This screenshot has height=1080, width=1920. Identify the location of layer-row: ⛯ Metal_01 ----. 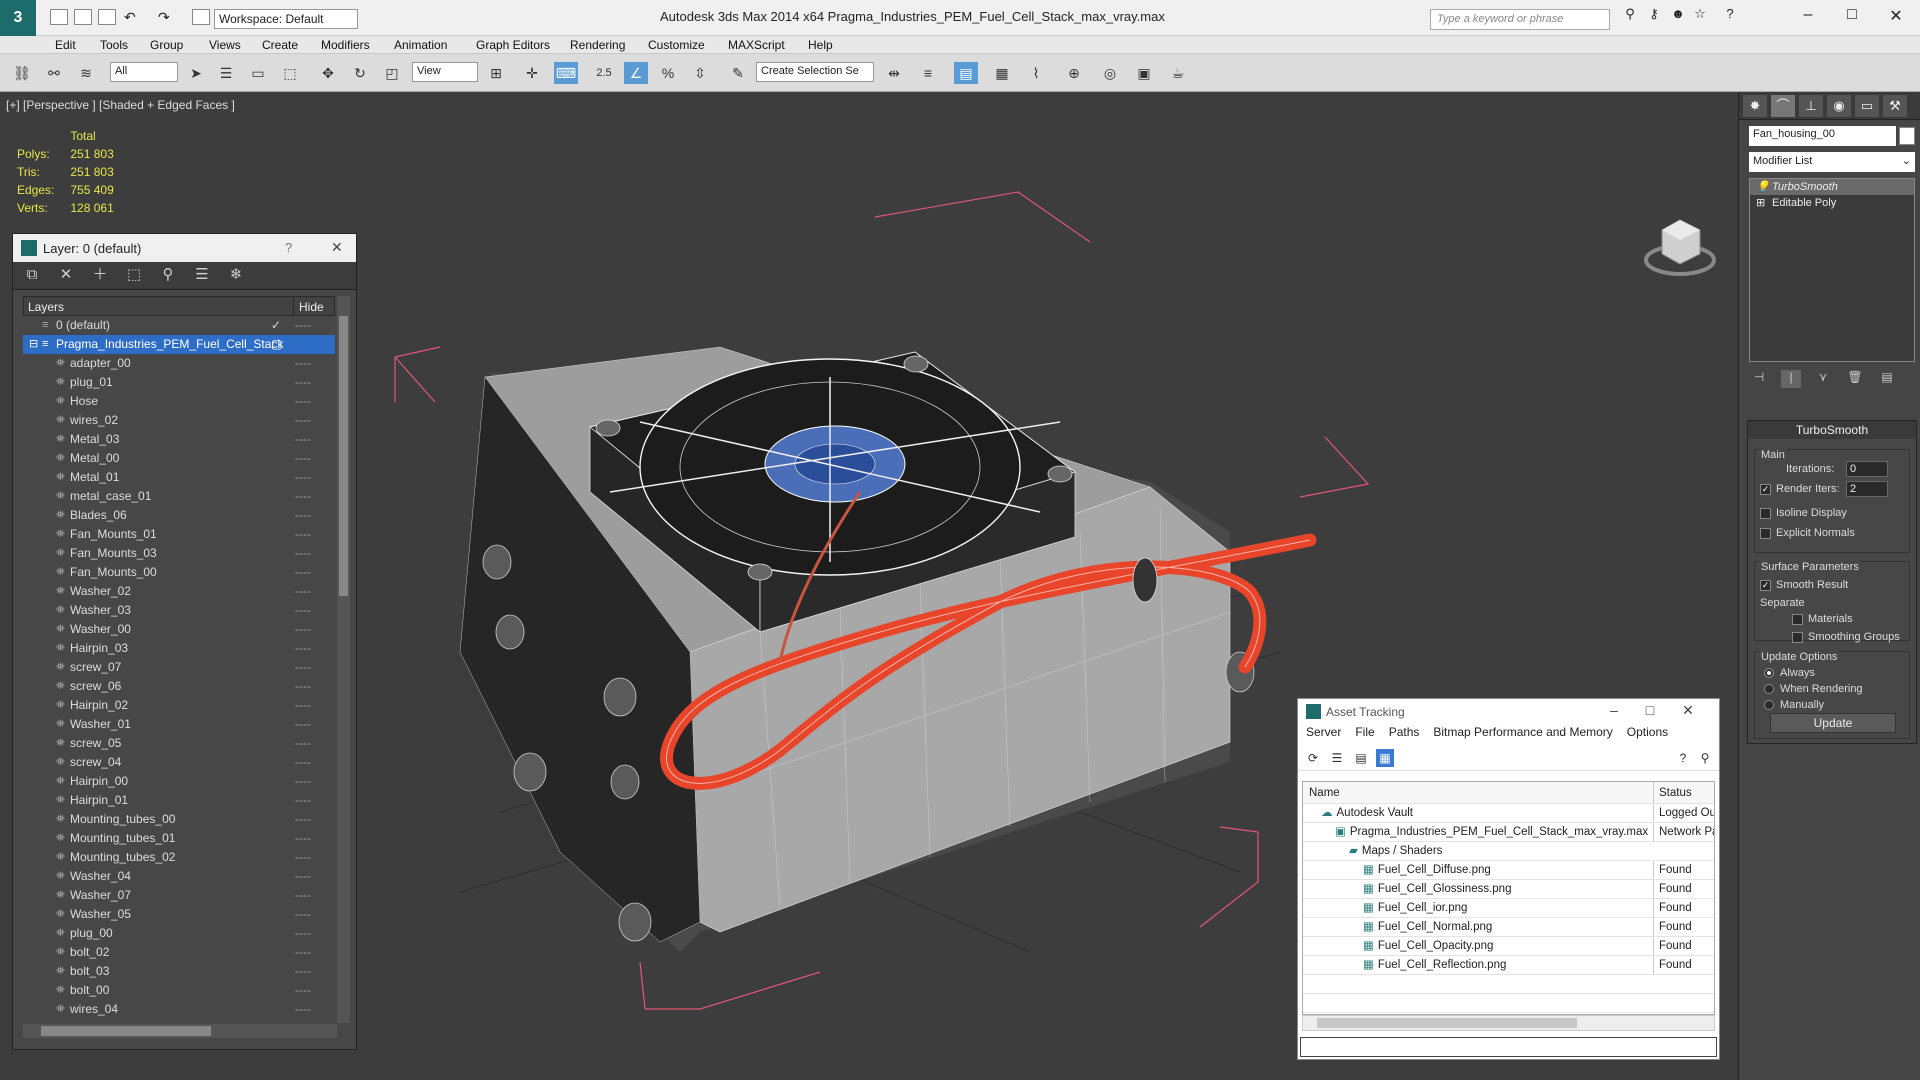
(179, 477).